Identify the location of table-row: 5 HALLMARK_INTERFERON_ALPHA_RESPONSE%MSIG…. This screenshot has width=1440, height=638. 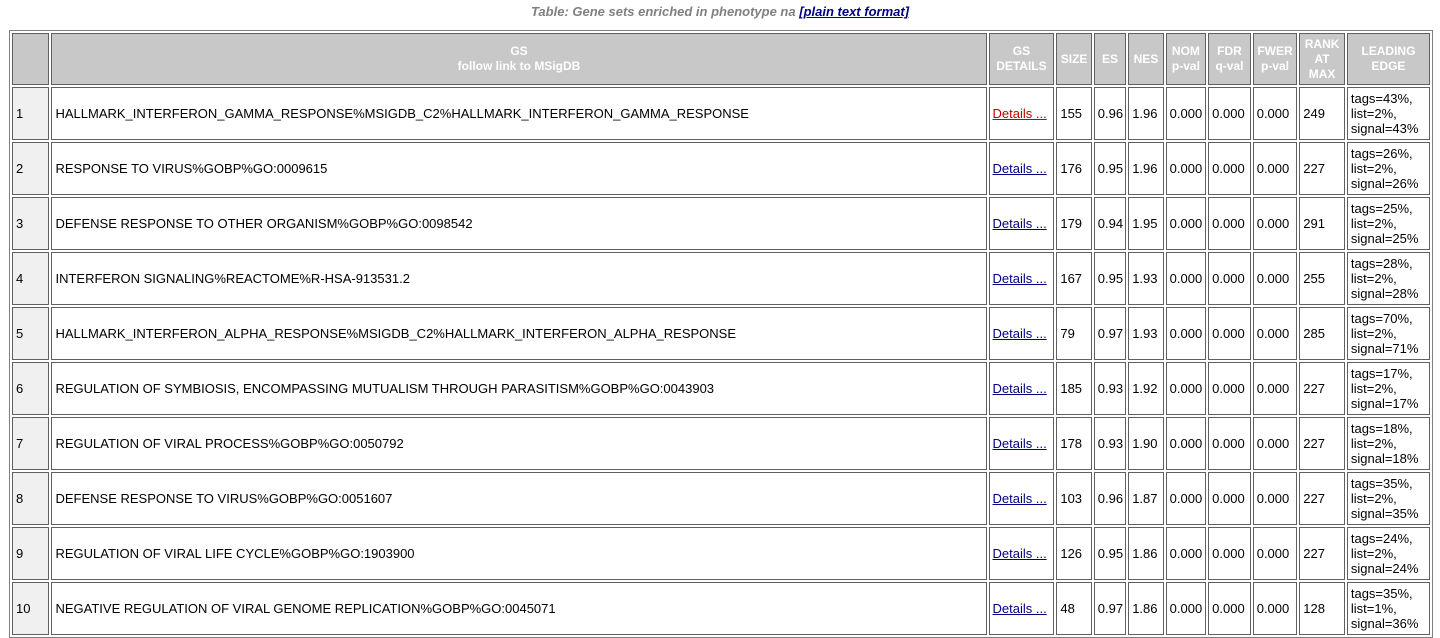
(721, 333).